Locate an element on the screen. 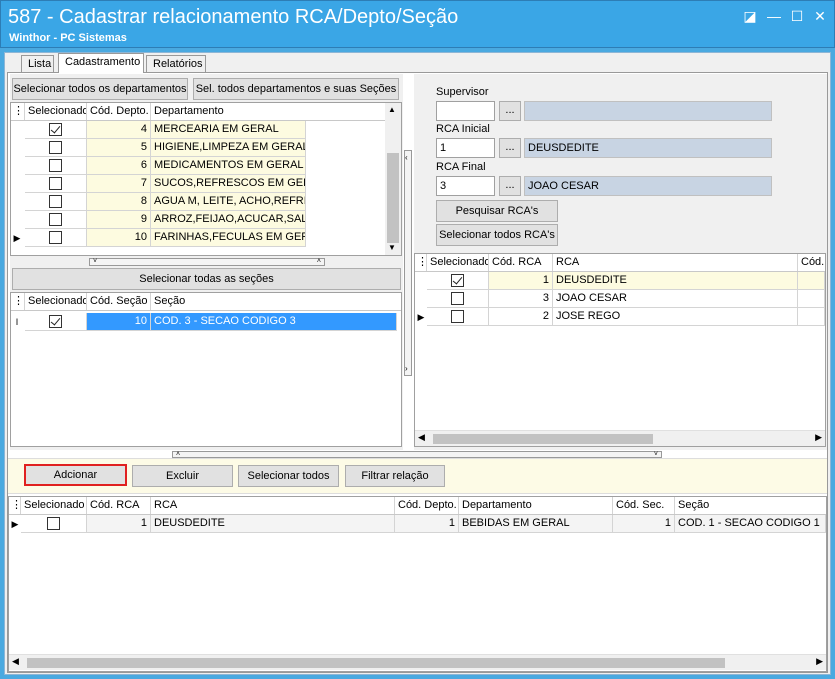 The width and height of the screenshot is (835, 679). departments-scrollbar: ▲ ▼ is located at coordinates (393, 179).